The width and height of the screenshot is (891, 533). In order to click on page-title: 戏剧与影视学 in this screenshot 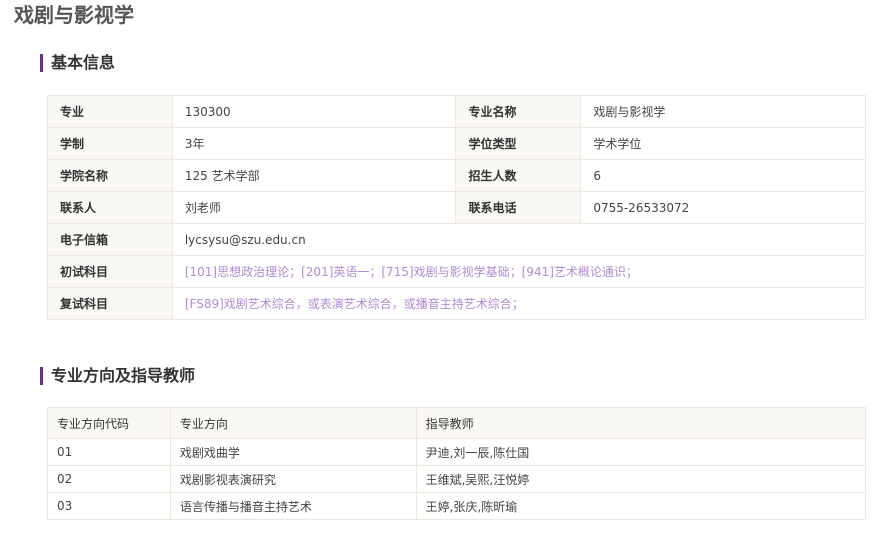, I will do `click(74, 15)`.